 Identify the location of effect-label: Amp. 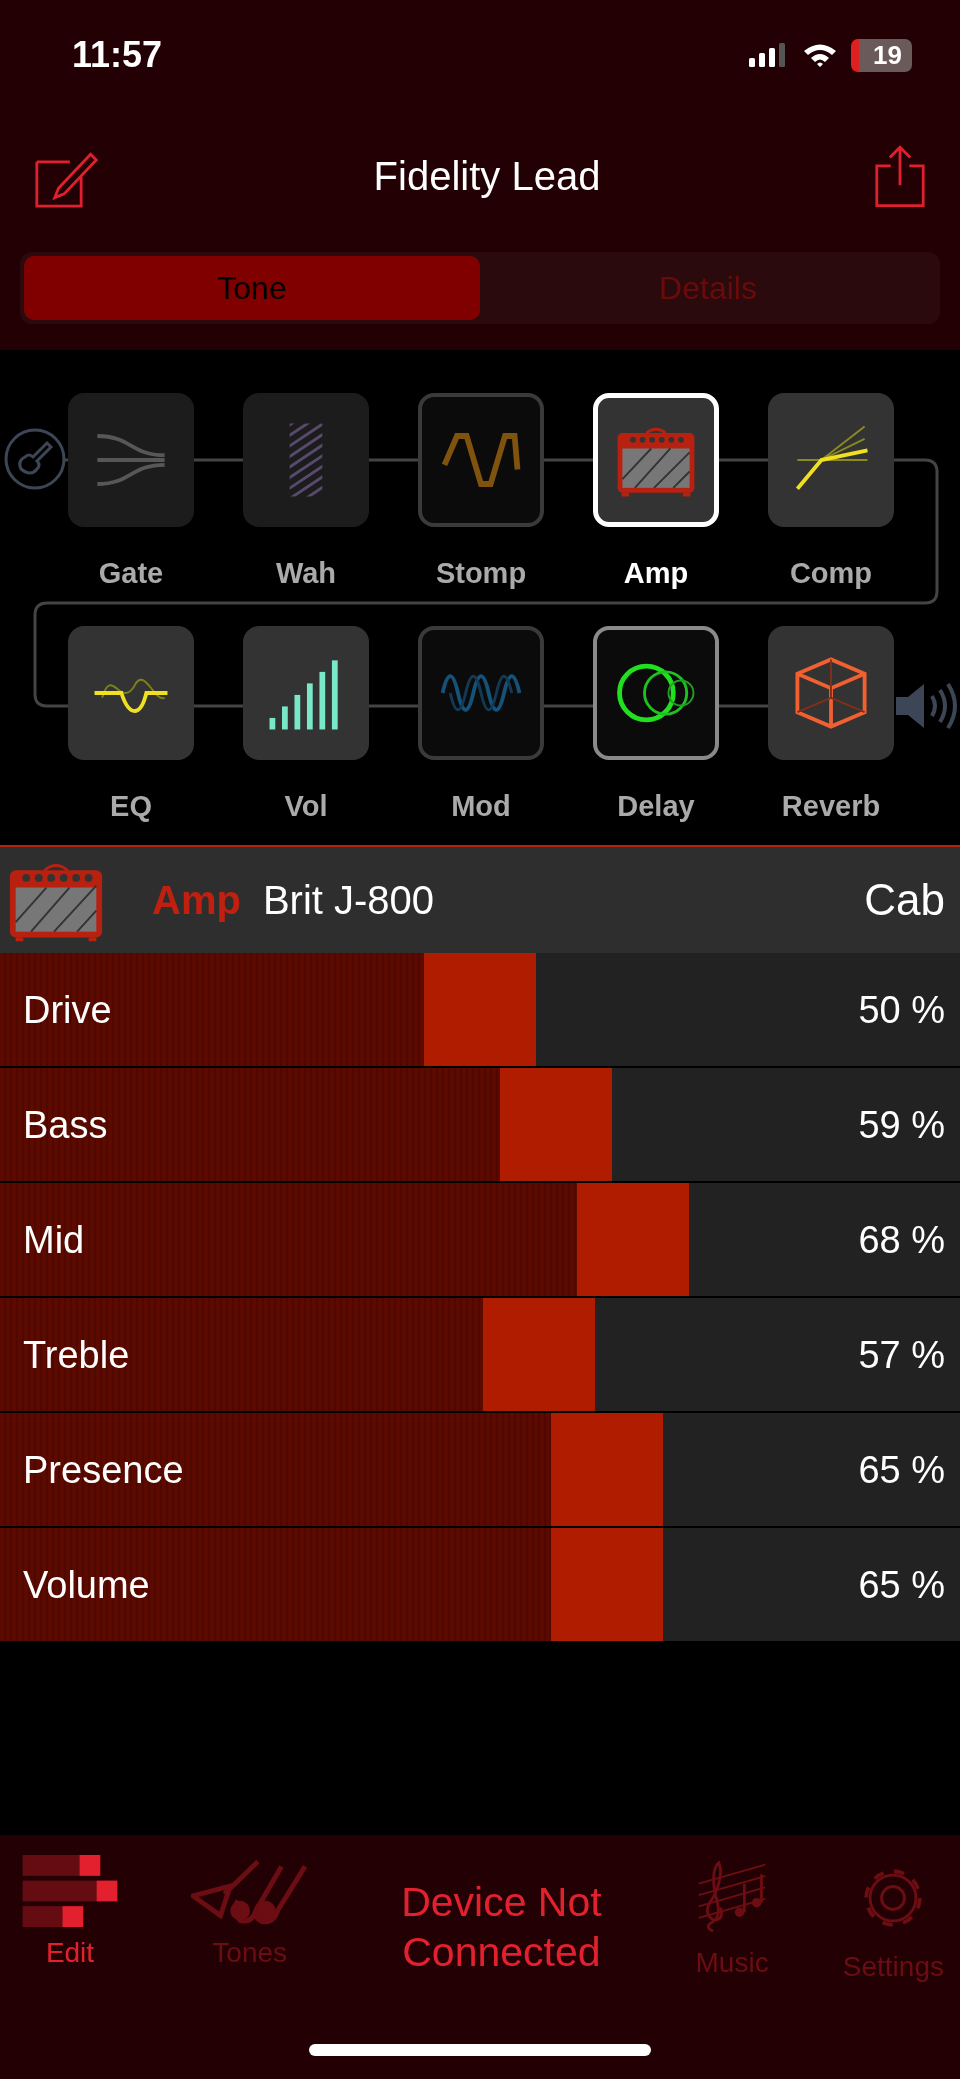
(656, 573).